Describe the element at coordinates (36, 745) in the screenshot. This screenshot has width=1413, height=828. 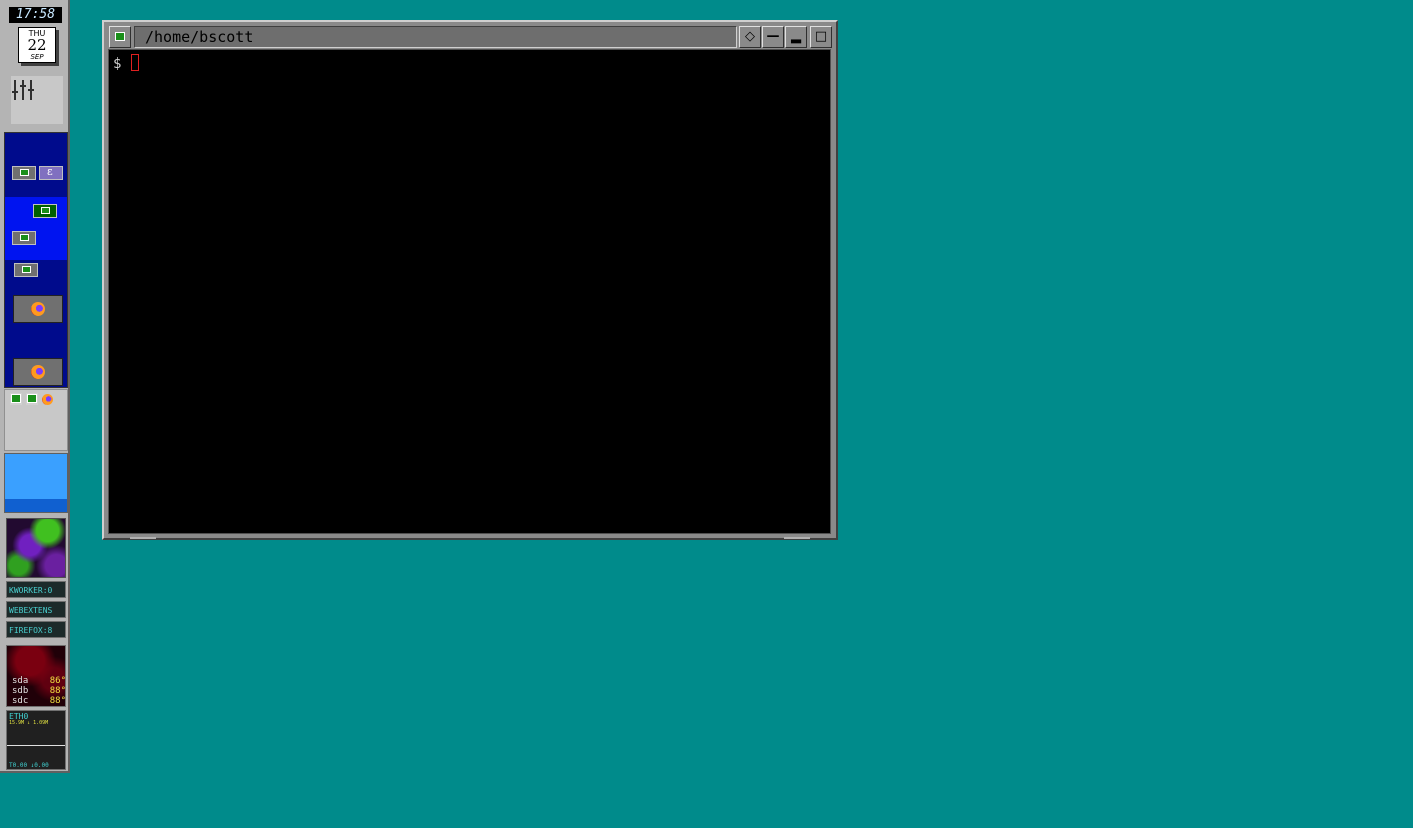
I see `net-graph-baseline` at that location.